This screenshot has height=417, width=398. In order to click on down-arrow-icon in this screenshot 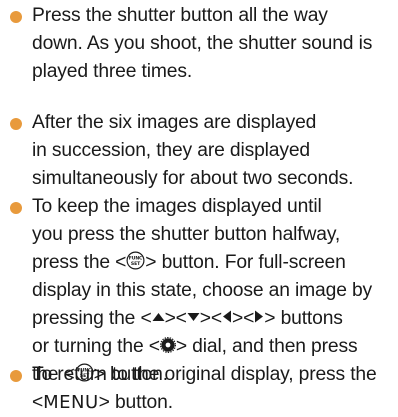, I will do `click(193, 316)`.